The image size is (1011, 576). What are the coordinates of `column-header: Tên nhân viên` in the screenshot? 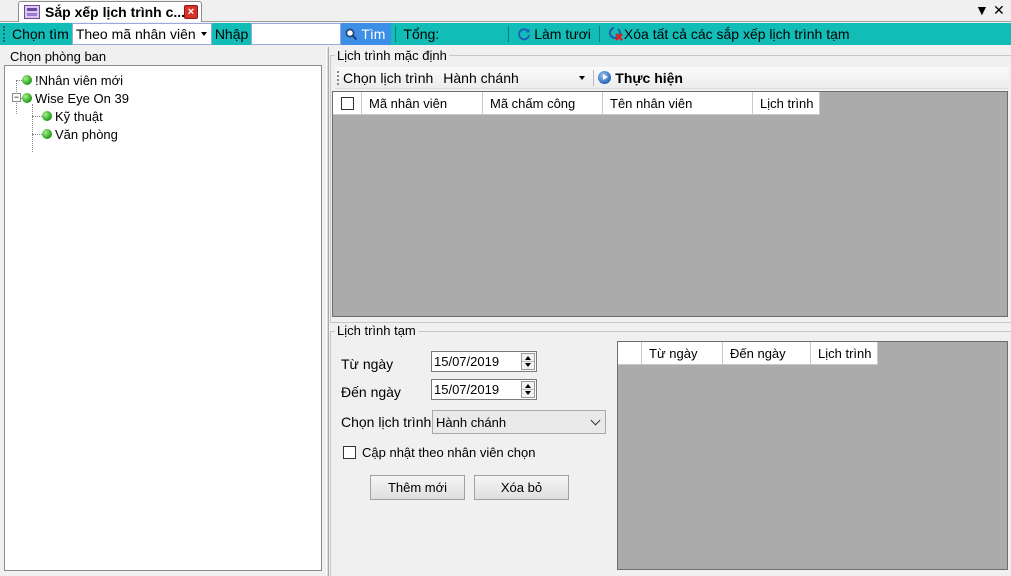 It's located at (678, 103).